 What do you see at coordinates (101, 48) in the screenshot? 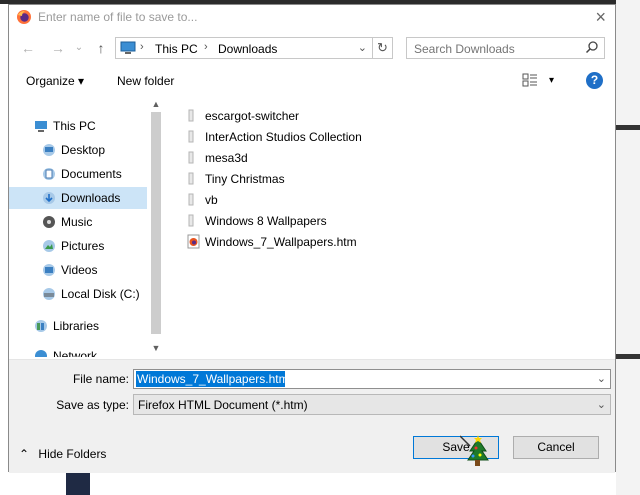
I see `up-button: ↑` at bounding box center [101, 48].